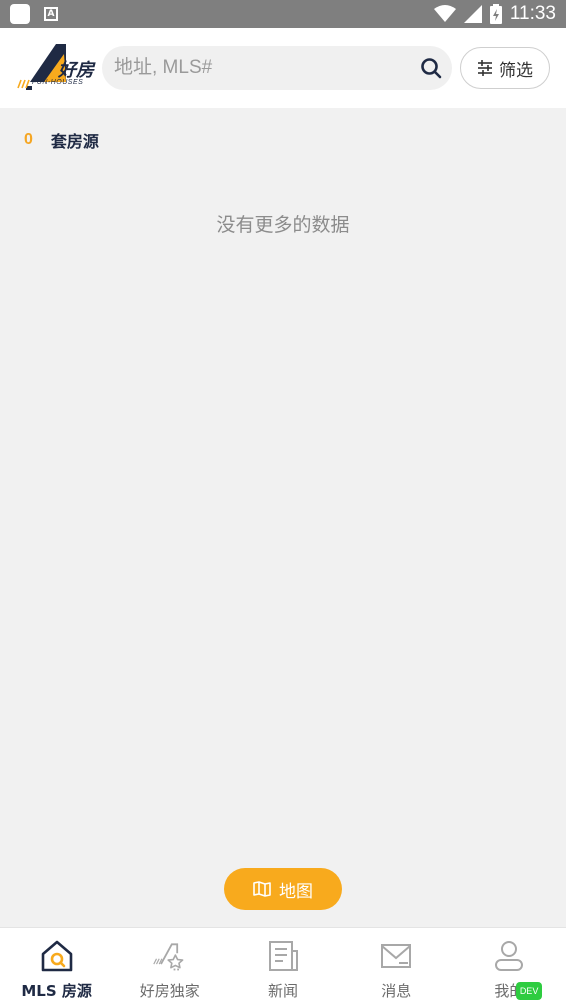 This screenshot has height=1006, width=566. I want to click on status-time: 11:33, so click(532, 13).